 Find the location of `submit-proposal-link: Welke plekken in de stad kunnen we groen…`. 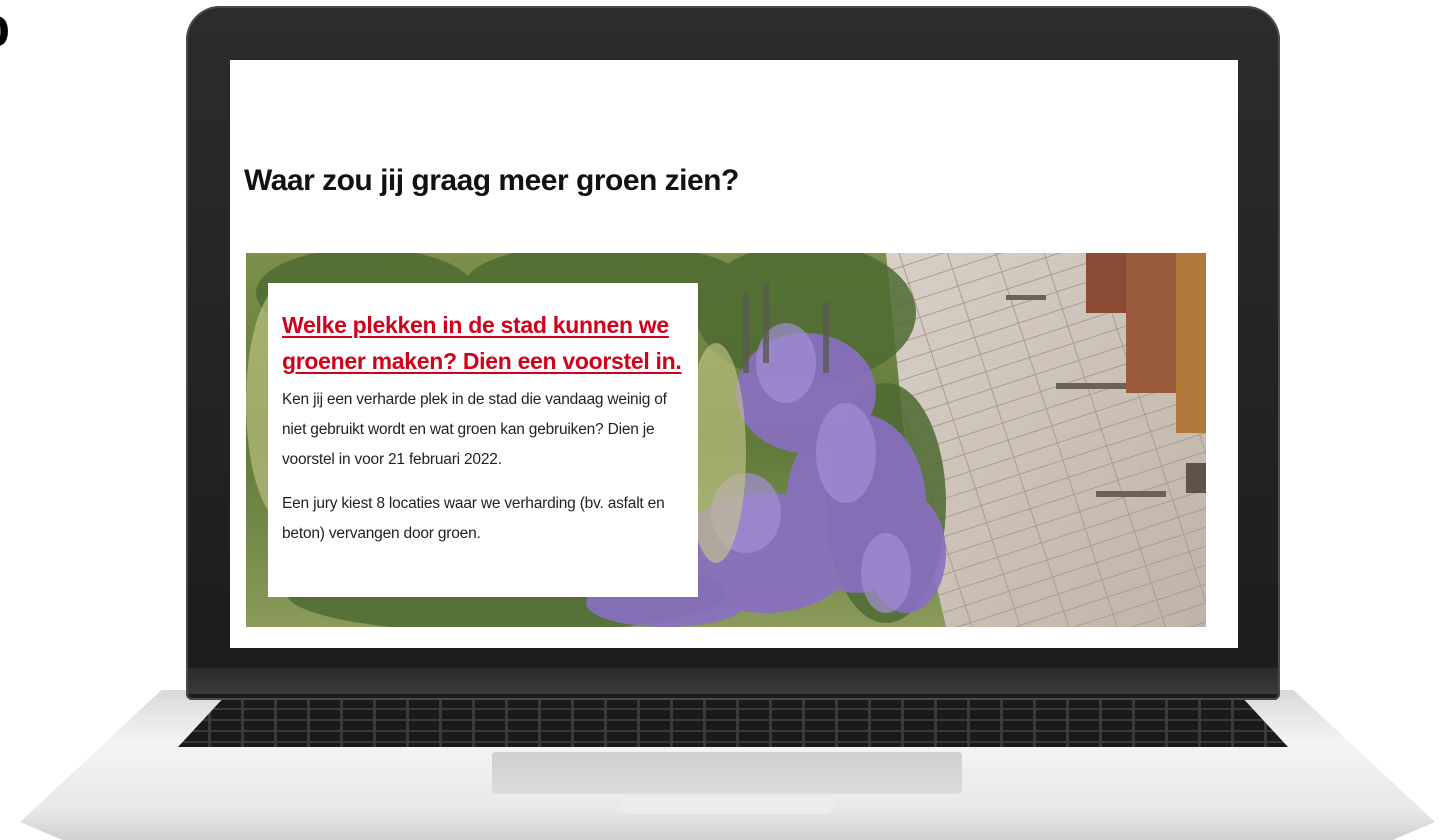

submit-proposal-link: Welke plekken in de stad kunnen we groen… is located at coordinates (482, 343).